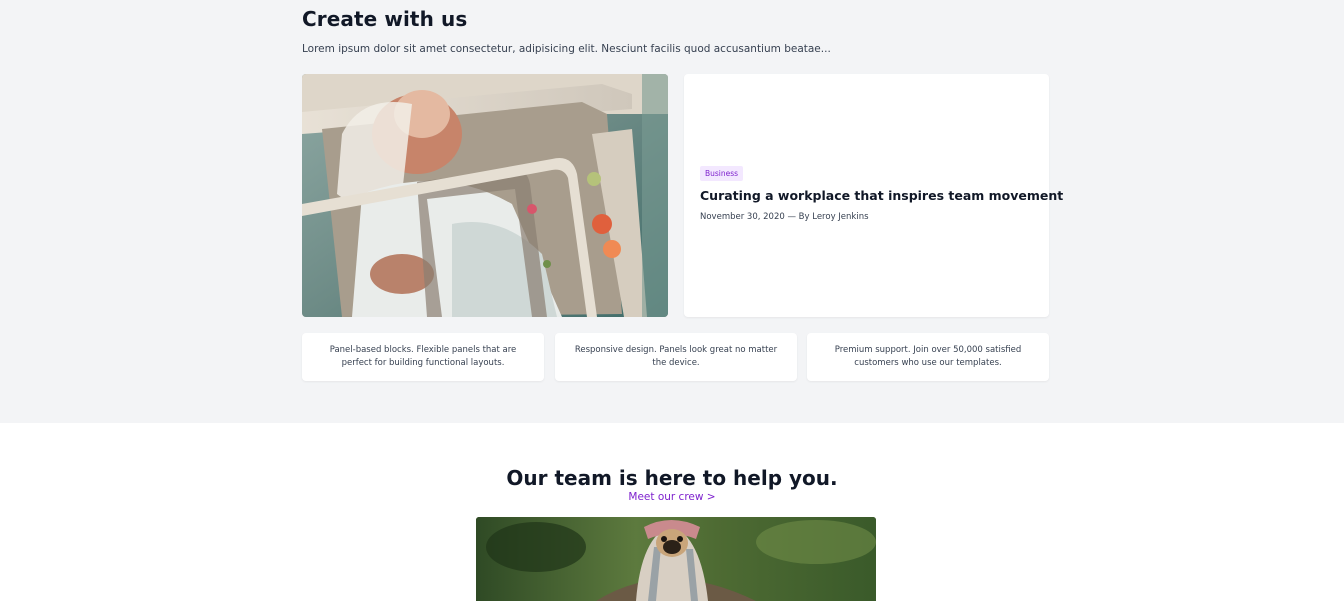 The height and width of the screenshot is (601, 1344). Describe the element at coordinates (385, 19) in the screenshot. I see `section-title: Create with us` at that location.